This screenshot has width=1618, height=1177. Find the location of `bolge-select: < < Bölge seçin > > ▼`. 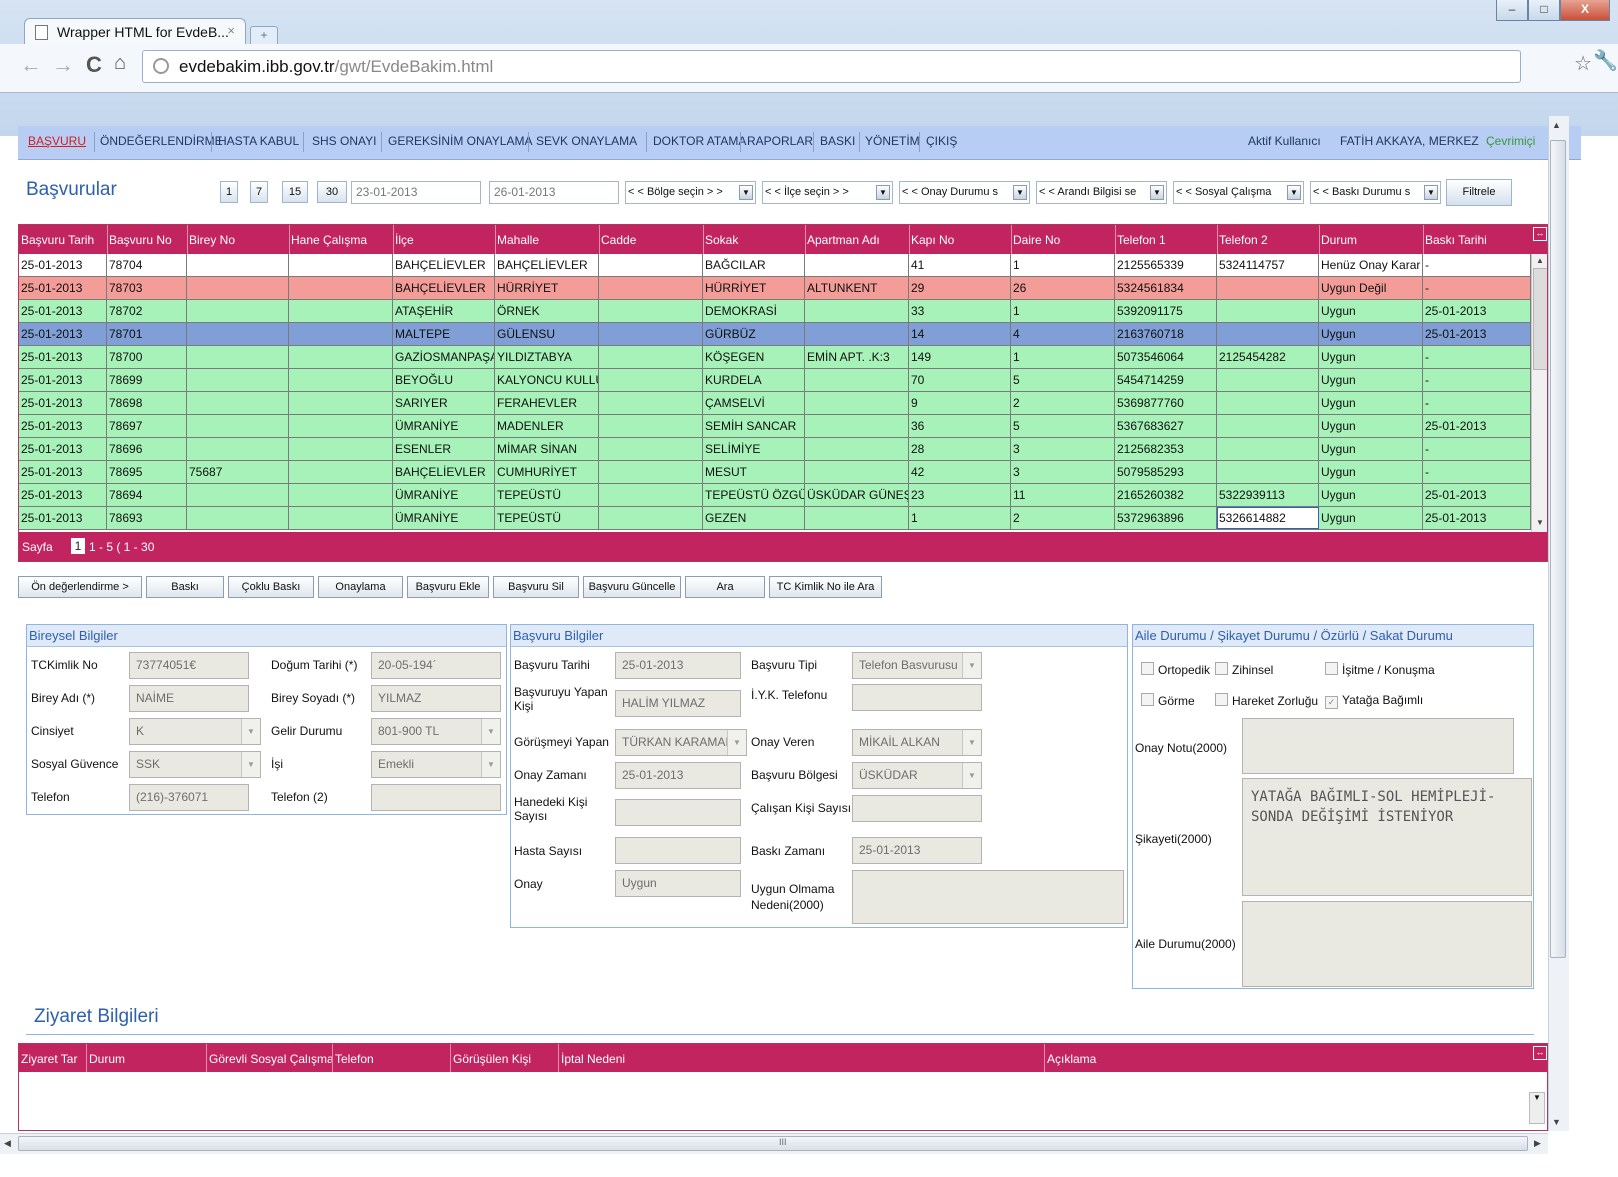

bolge-select: < < Bölge seçin > > ▼ is located at coordinates (690, 192).